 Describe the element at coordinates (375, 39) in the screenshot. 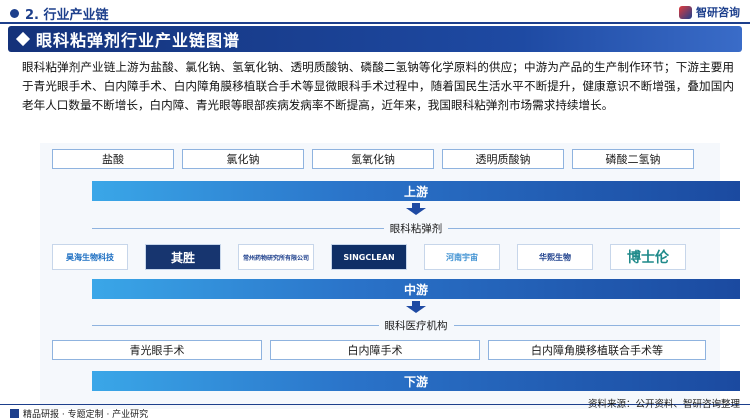

I see `title-banner: 眼科粘弹剂行业产业链图谱` at that location.